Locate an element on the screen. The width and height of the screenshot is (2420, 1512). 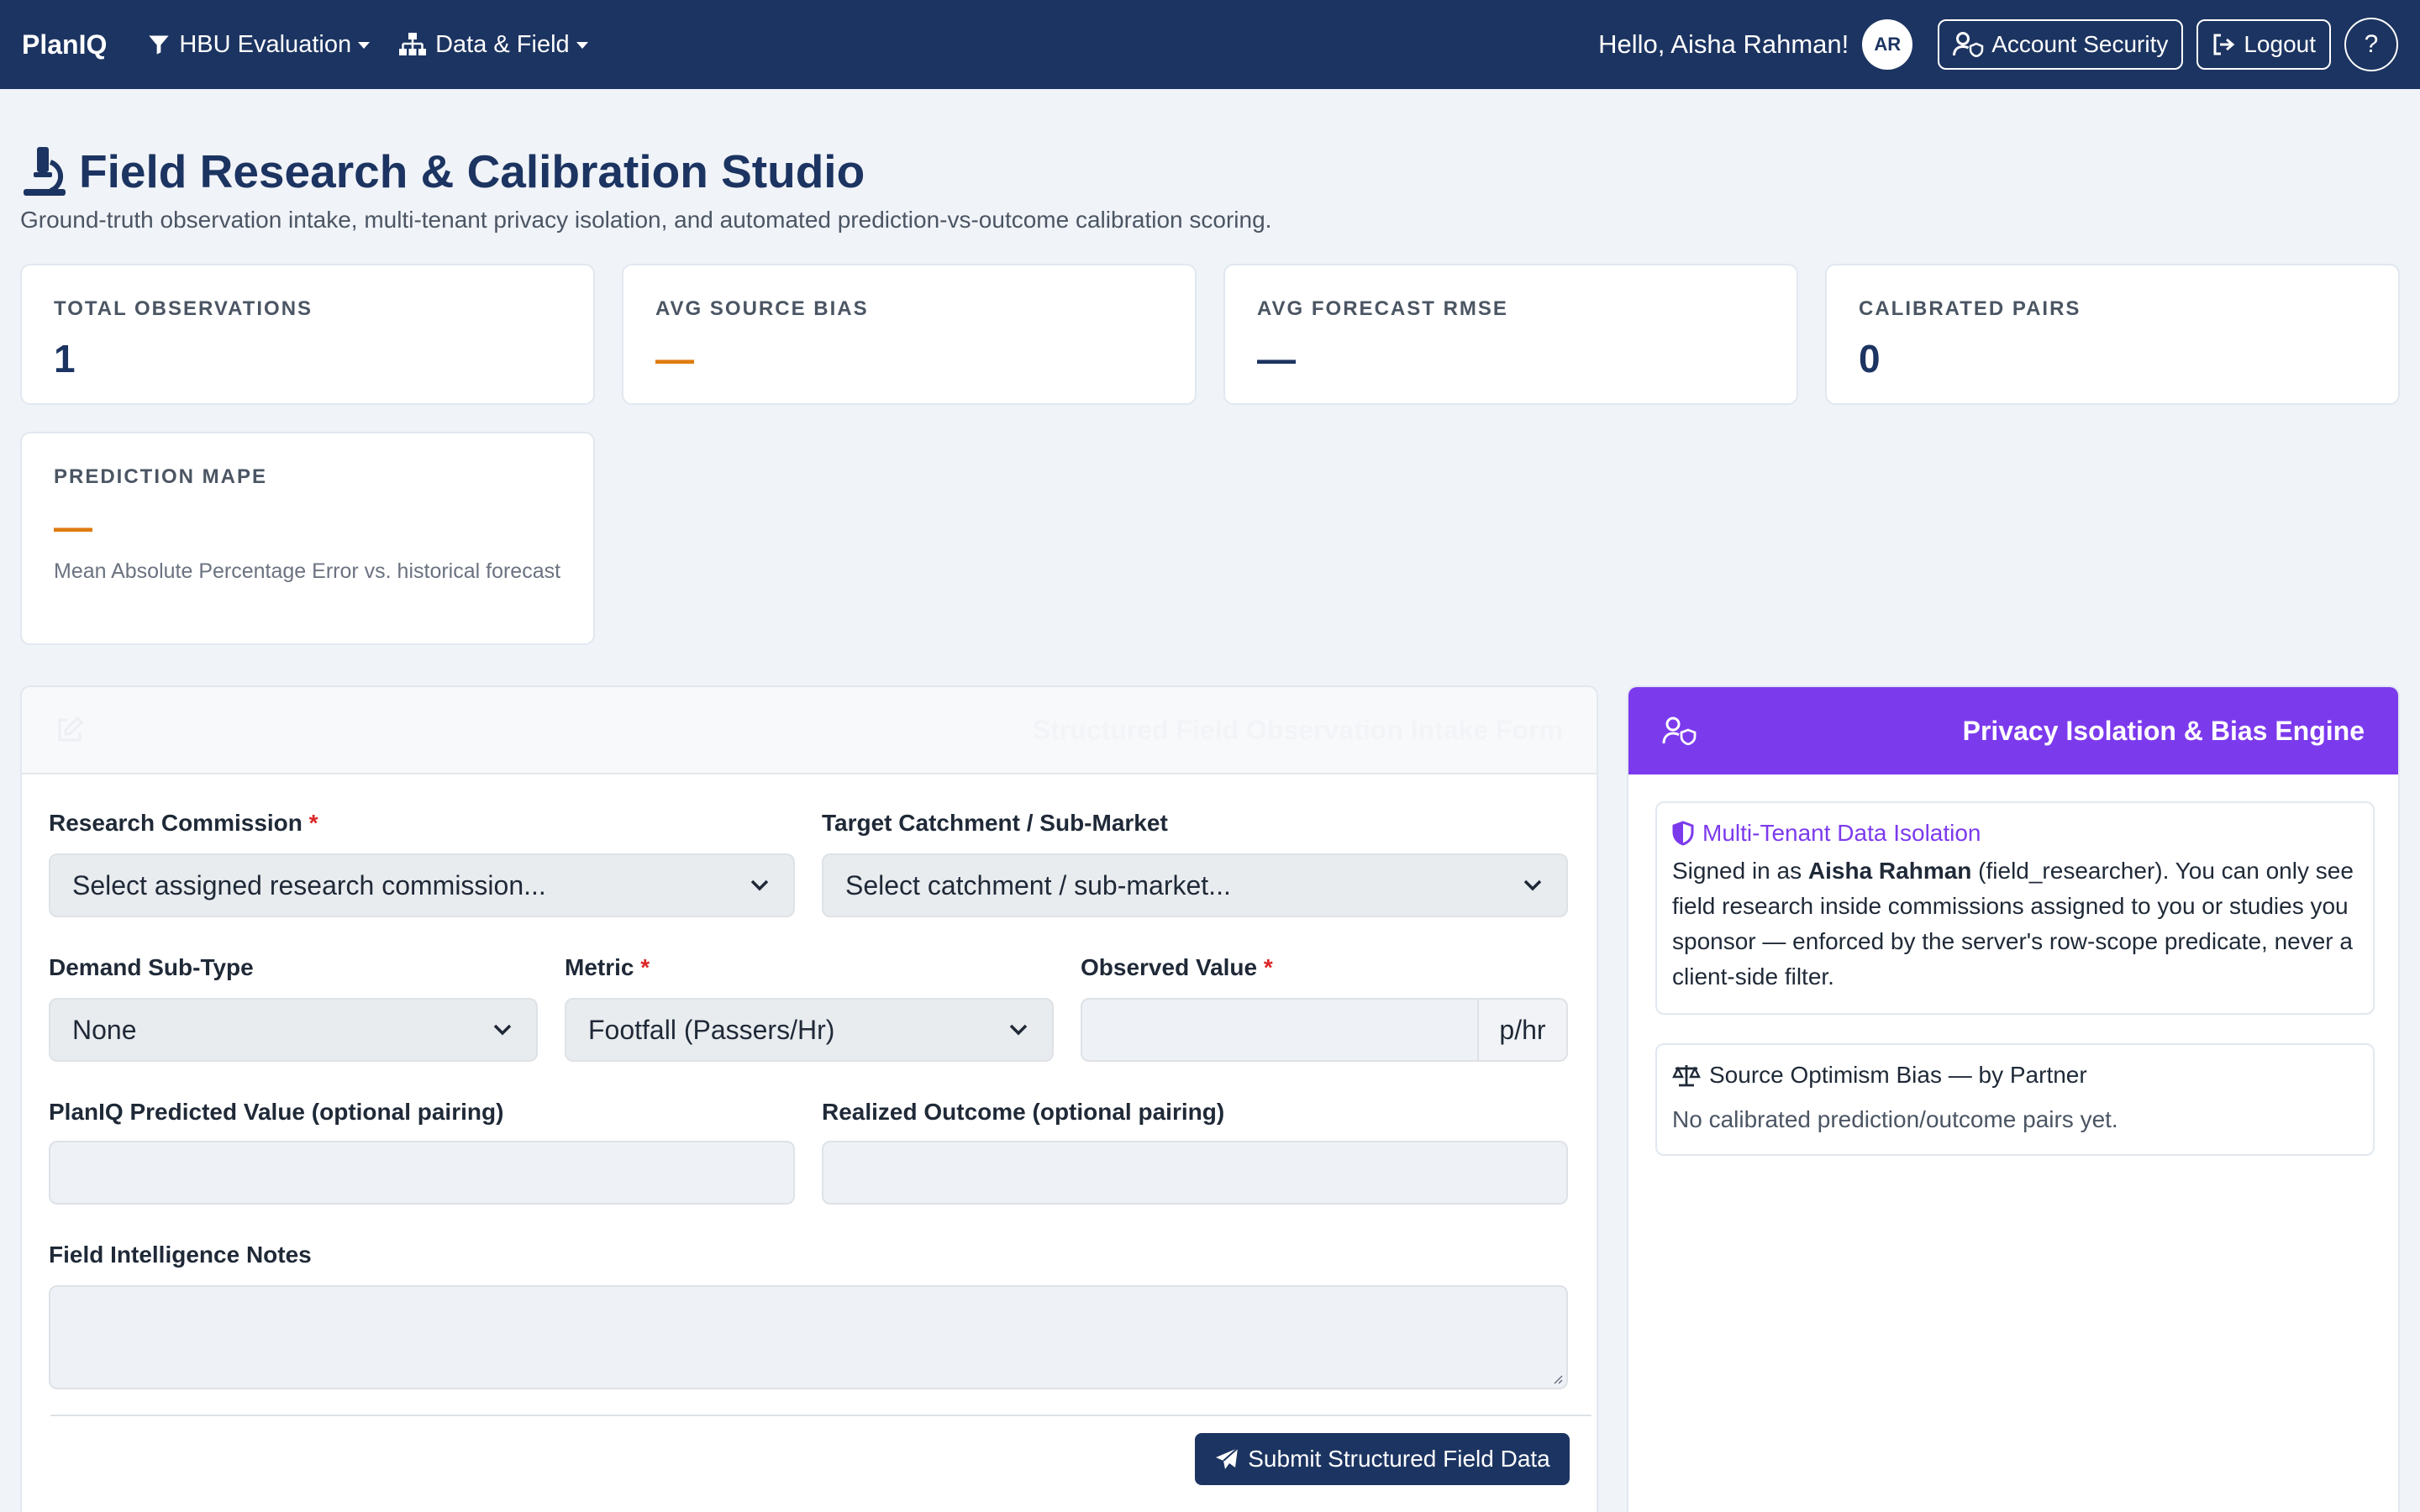
form-card-title: Structured Field Observation Intake Form is located at coordinates (1297, 729).